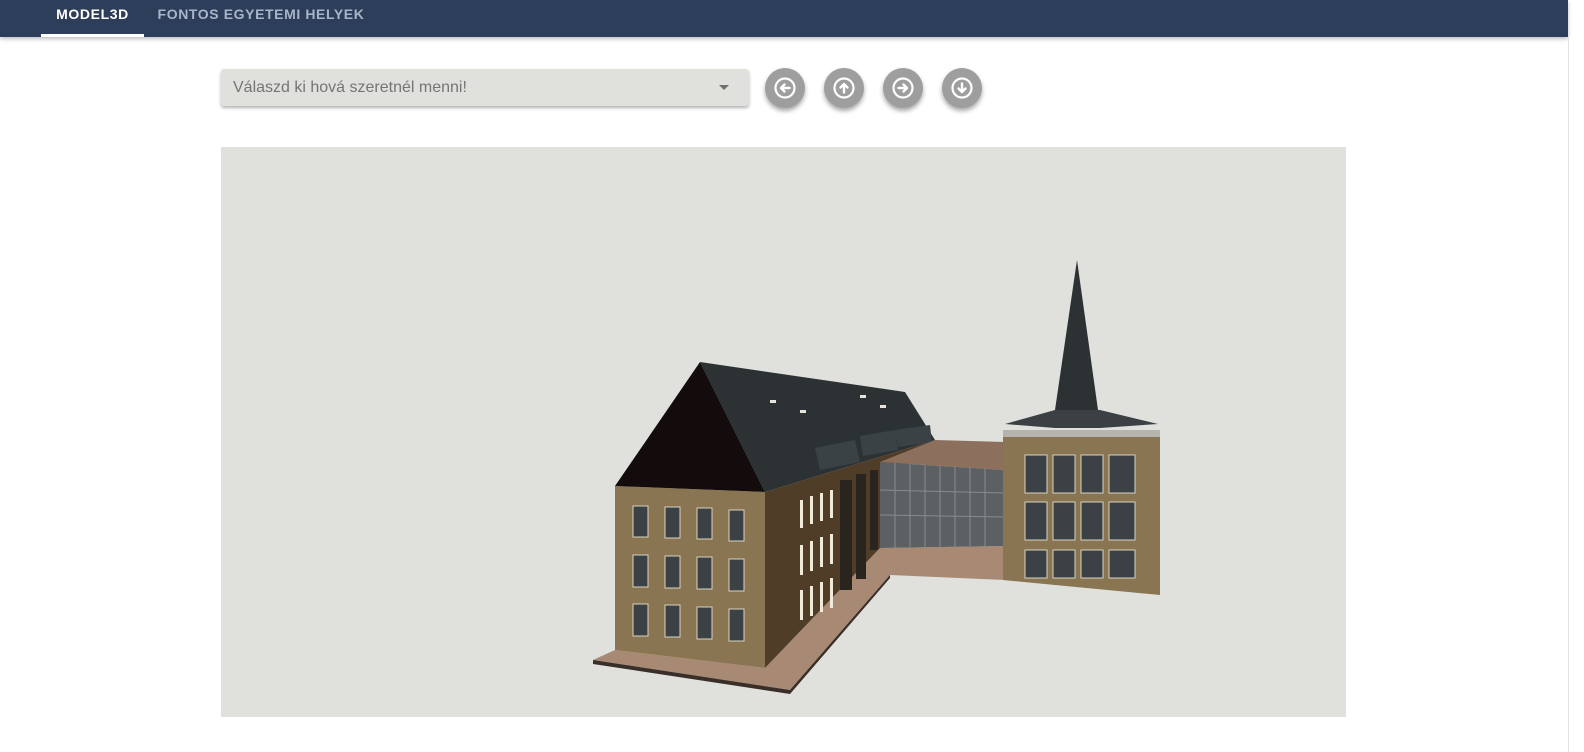  Describe the element at coordinates (724, 87) in the screenshot. I see `dropdown-arrow-icon` at that location.